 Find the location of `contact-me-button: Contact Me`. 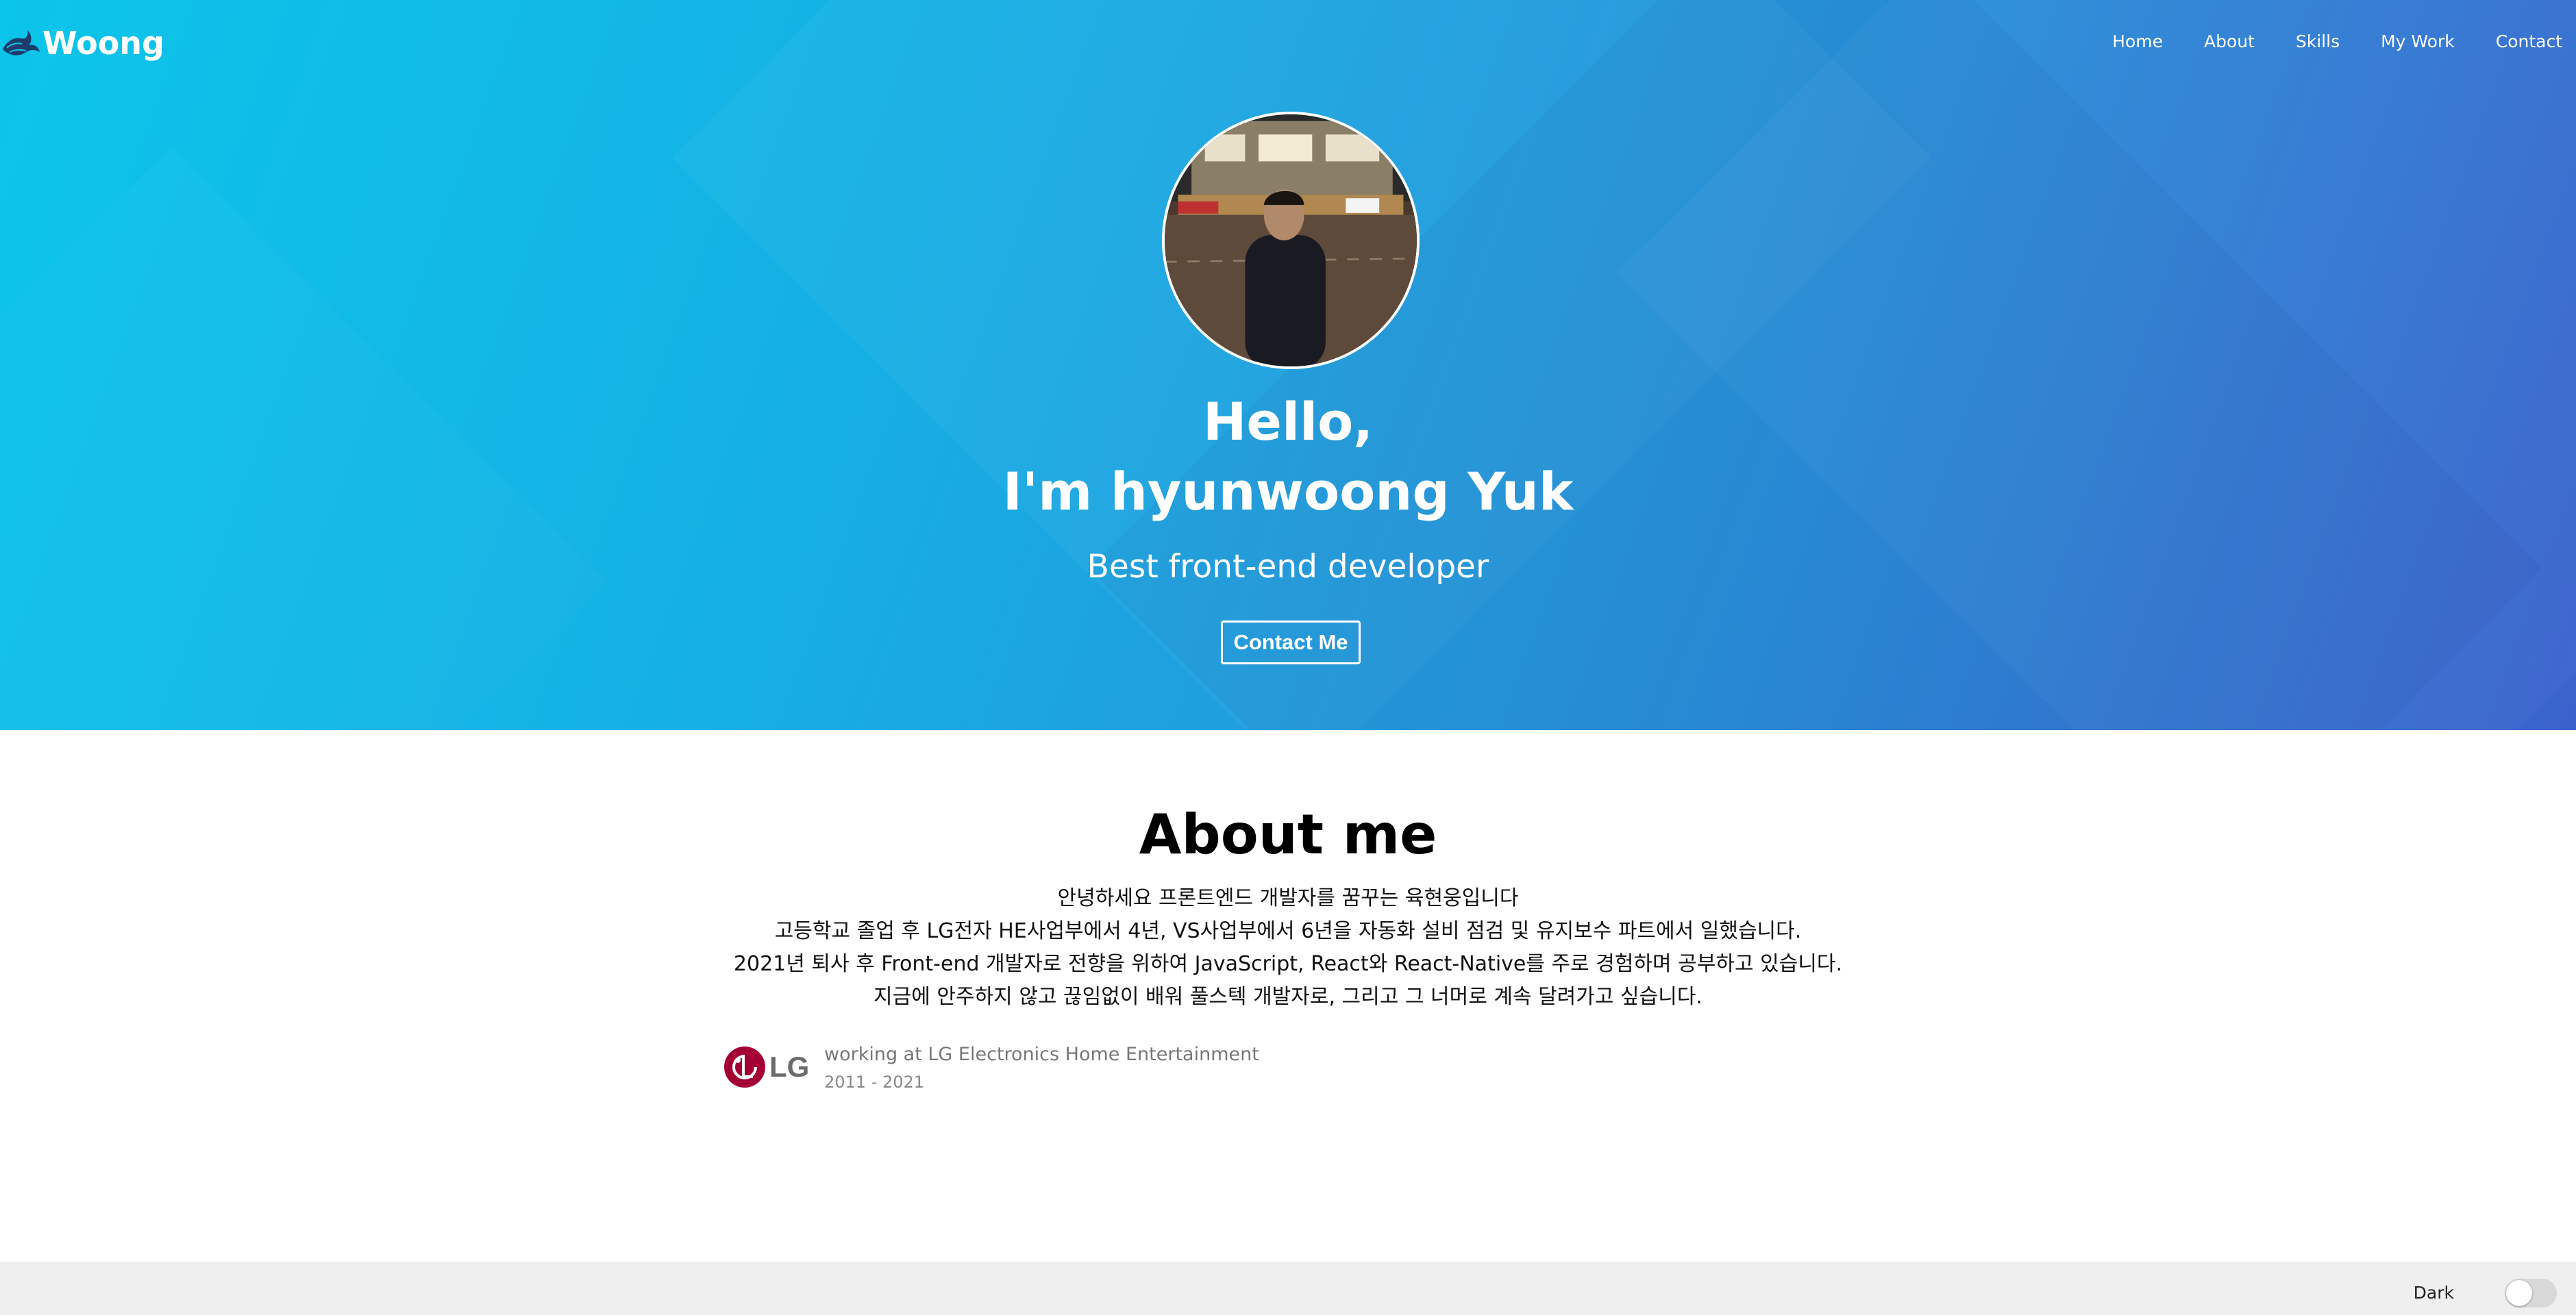

contact-me-button: Contact Me is located at coordinates (1291, 642).